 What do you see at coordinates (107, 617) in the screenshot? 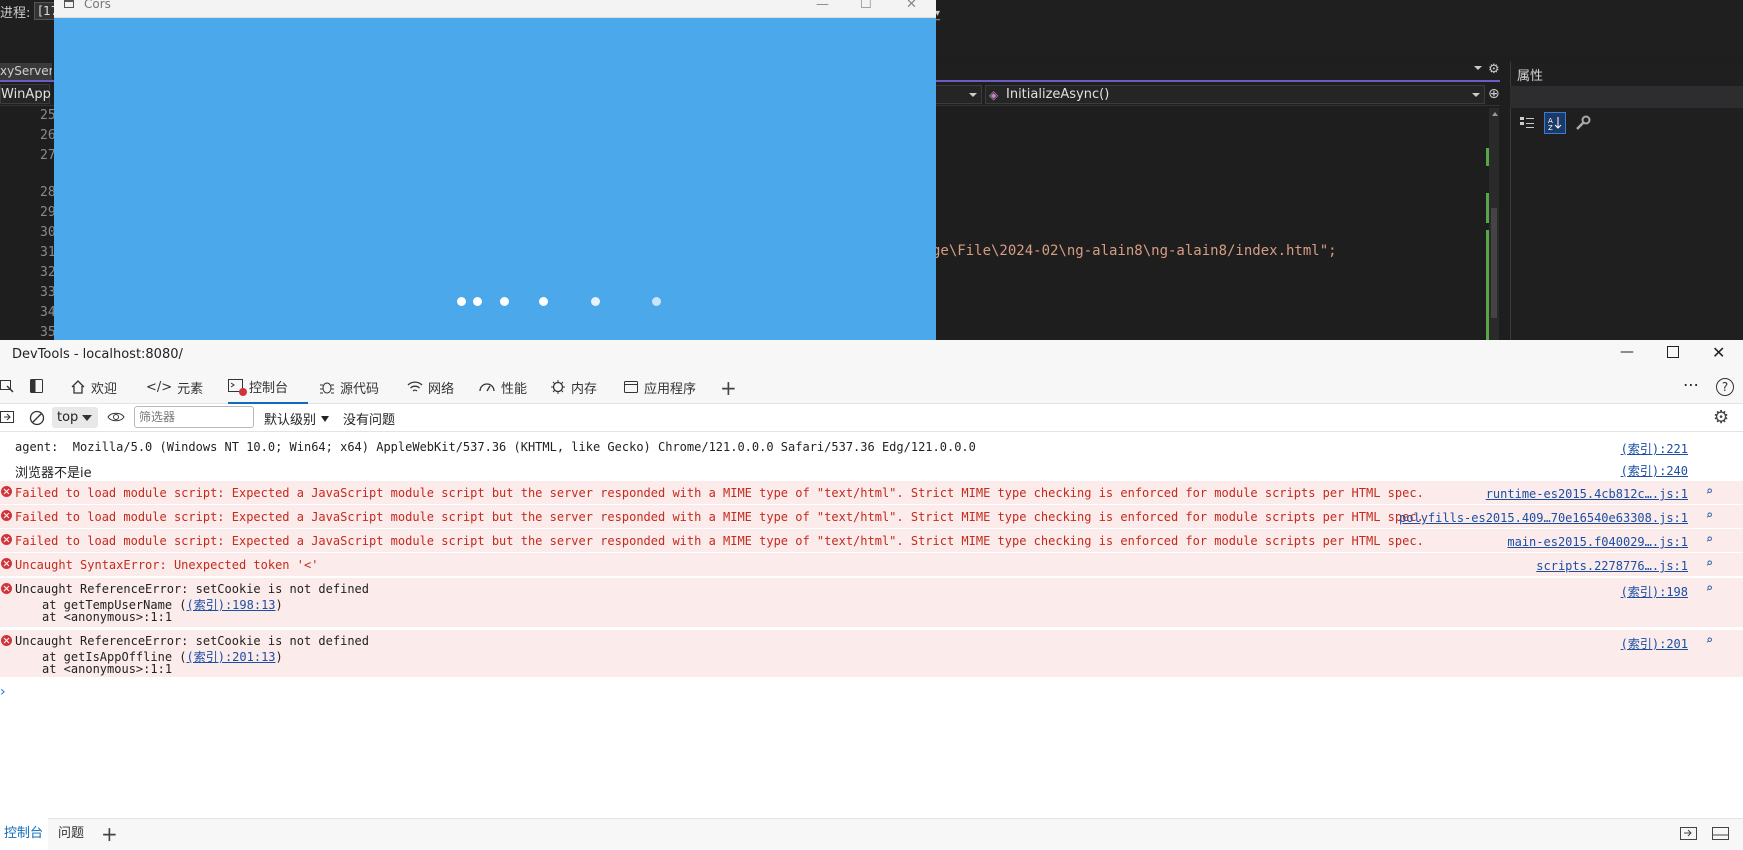
I see `stack-frame: at <anonymous>:1:1` at bounding box center [107, 617].